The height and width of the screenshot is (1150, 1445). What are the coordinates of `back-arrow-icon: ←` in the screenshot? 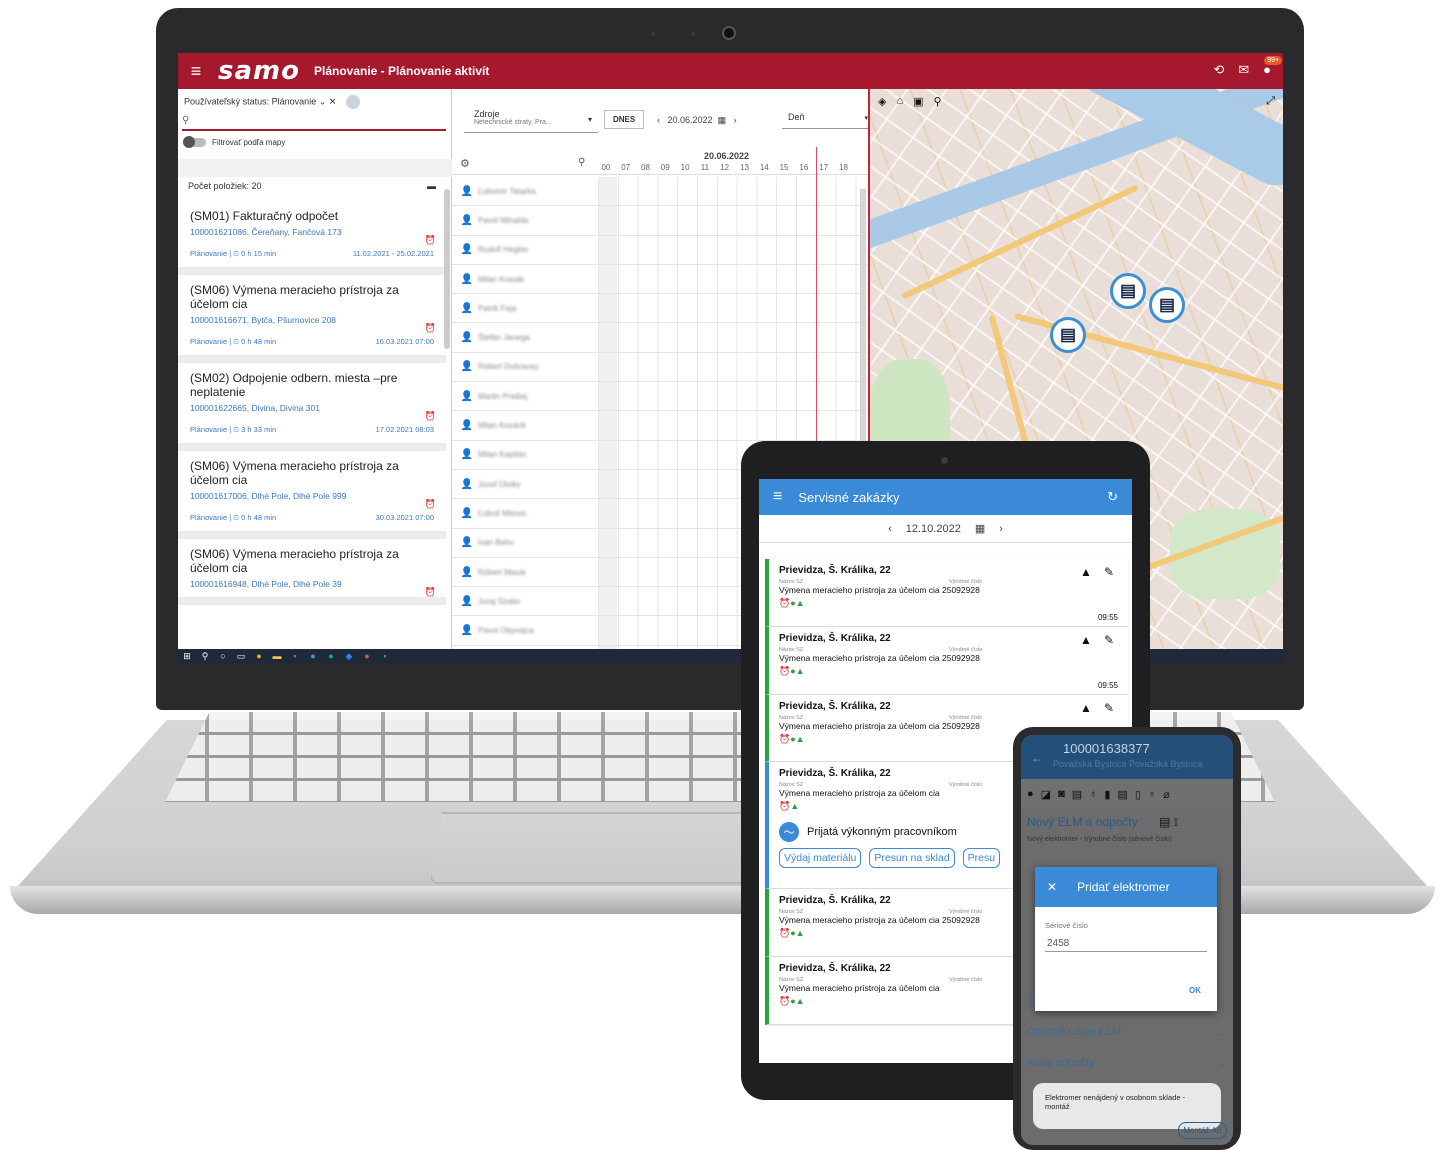 It's located at (1037, 758).